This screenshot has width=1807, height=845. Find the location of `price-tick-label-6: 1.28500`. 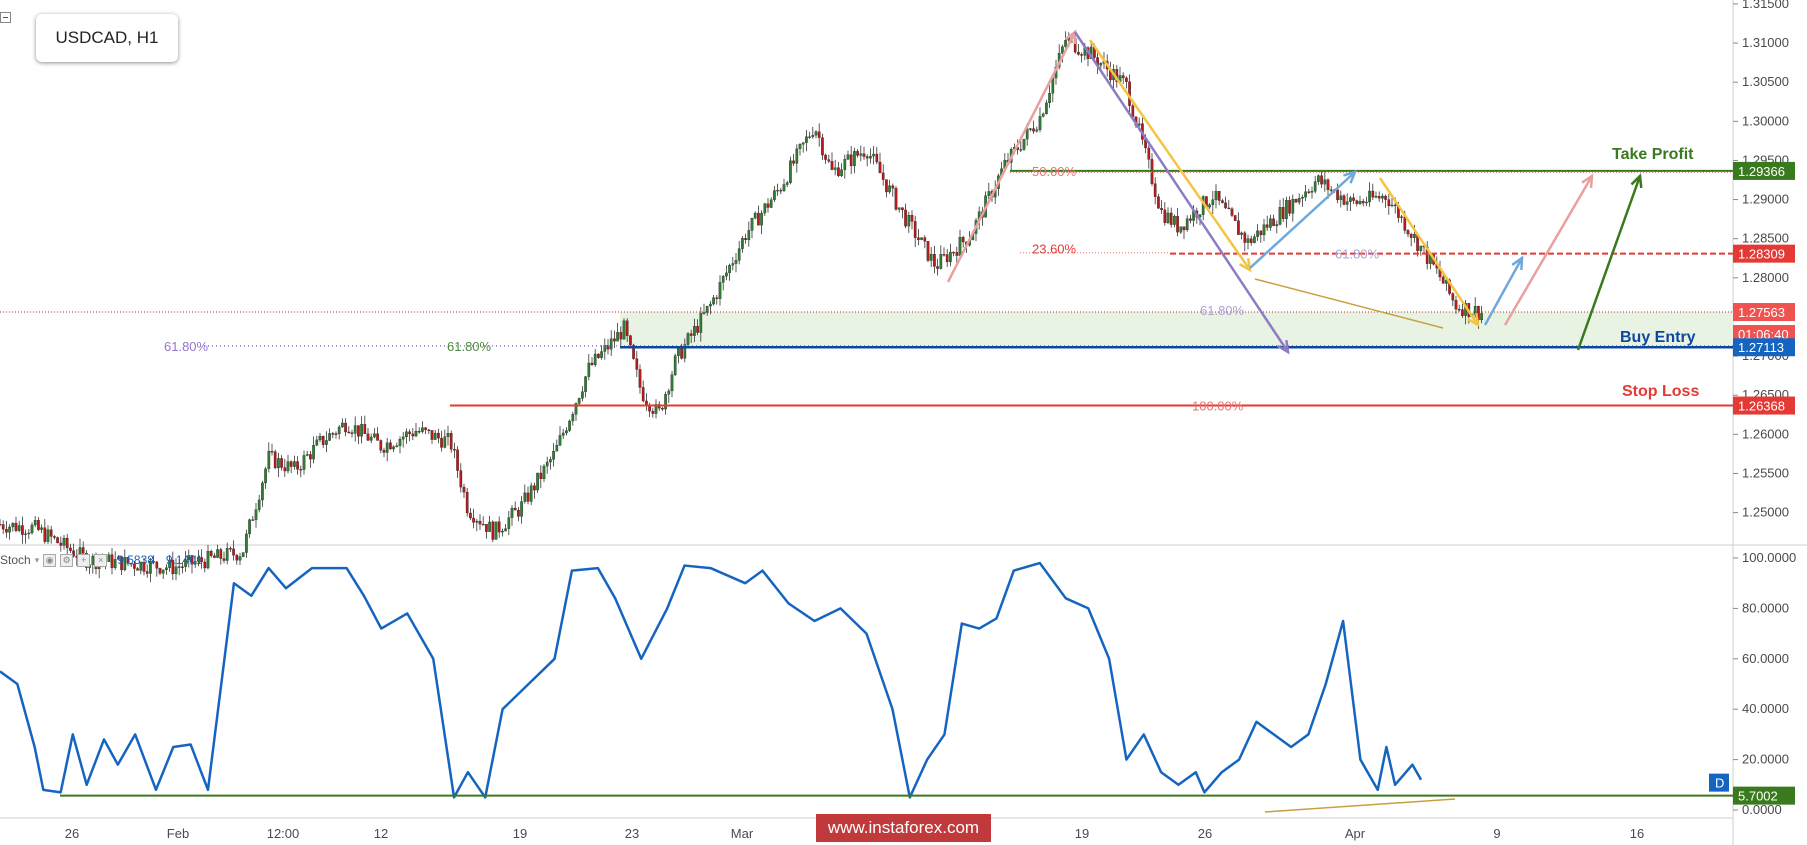

price-tick-label-6: 1.28500 is located at coordinates (1765, 238).